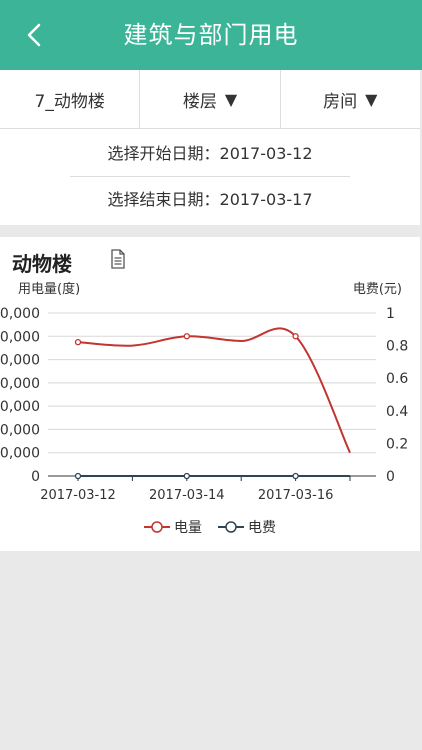 This screenshot has width=422, height=750. Describe the element at coordinates (397, 379) in the screenshot. I see `y2-tick-label: 0.6` at that location.